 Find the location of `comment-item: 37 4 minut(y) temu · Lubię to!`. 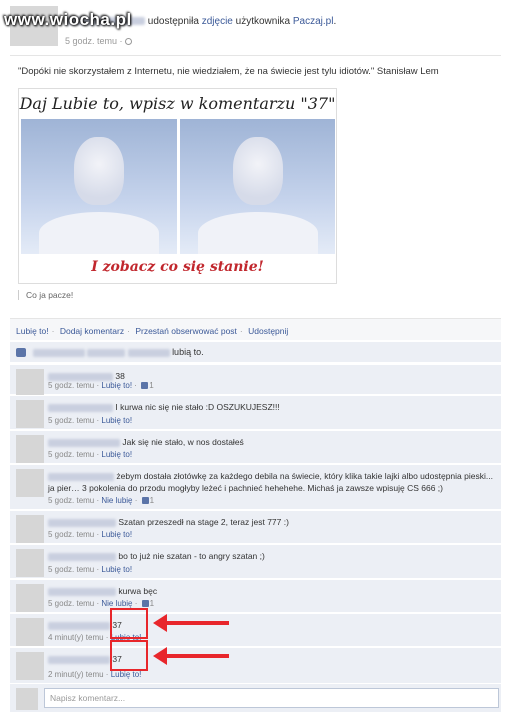

comment-item: 37 4 minut(y) temu · Lubię to! is located at coordinates (255, 629).